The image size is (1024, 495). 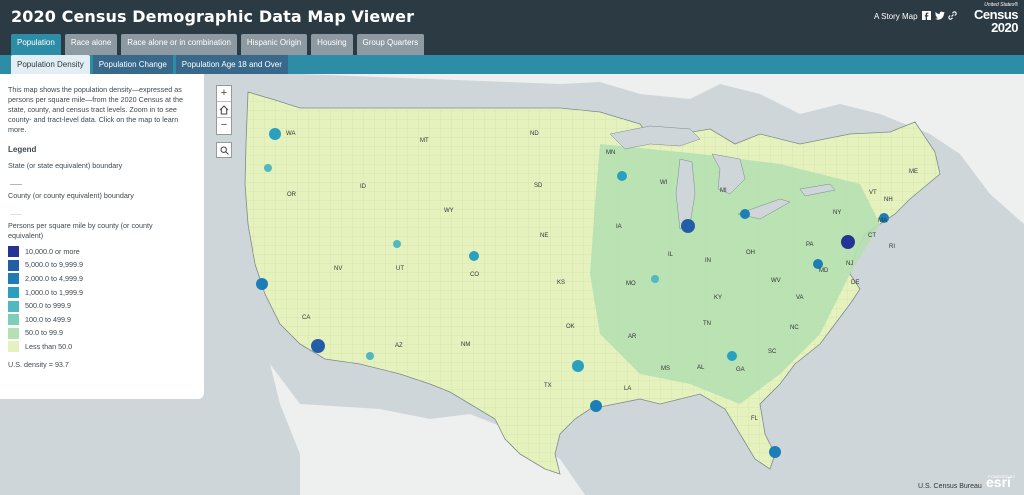 I want to click on legend-row: 50.0 to 99.9, so click(x=100, y=334).